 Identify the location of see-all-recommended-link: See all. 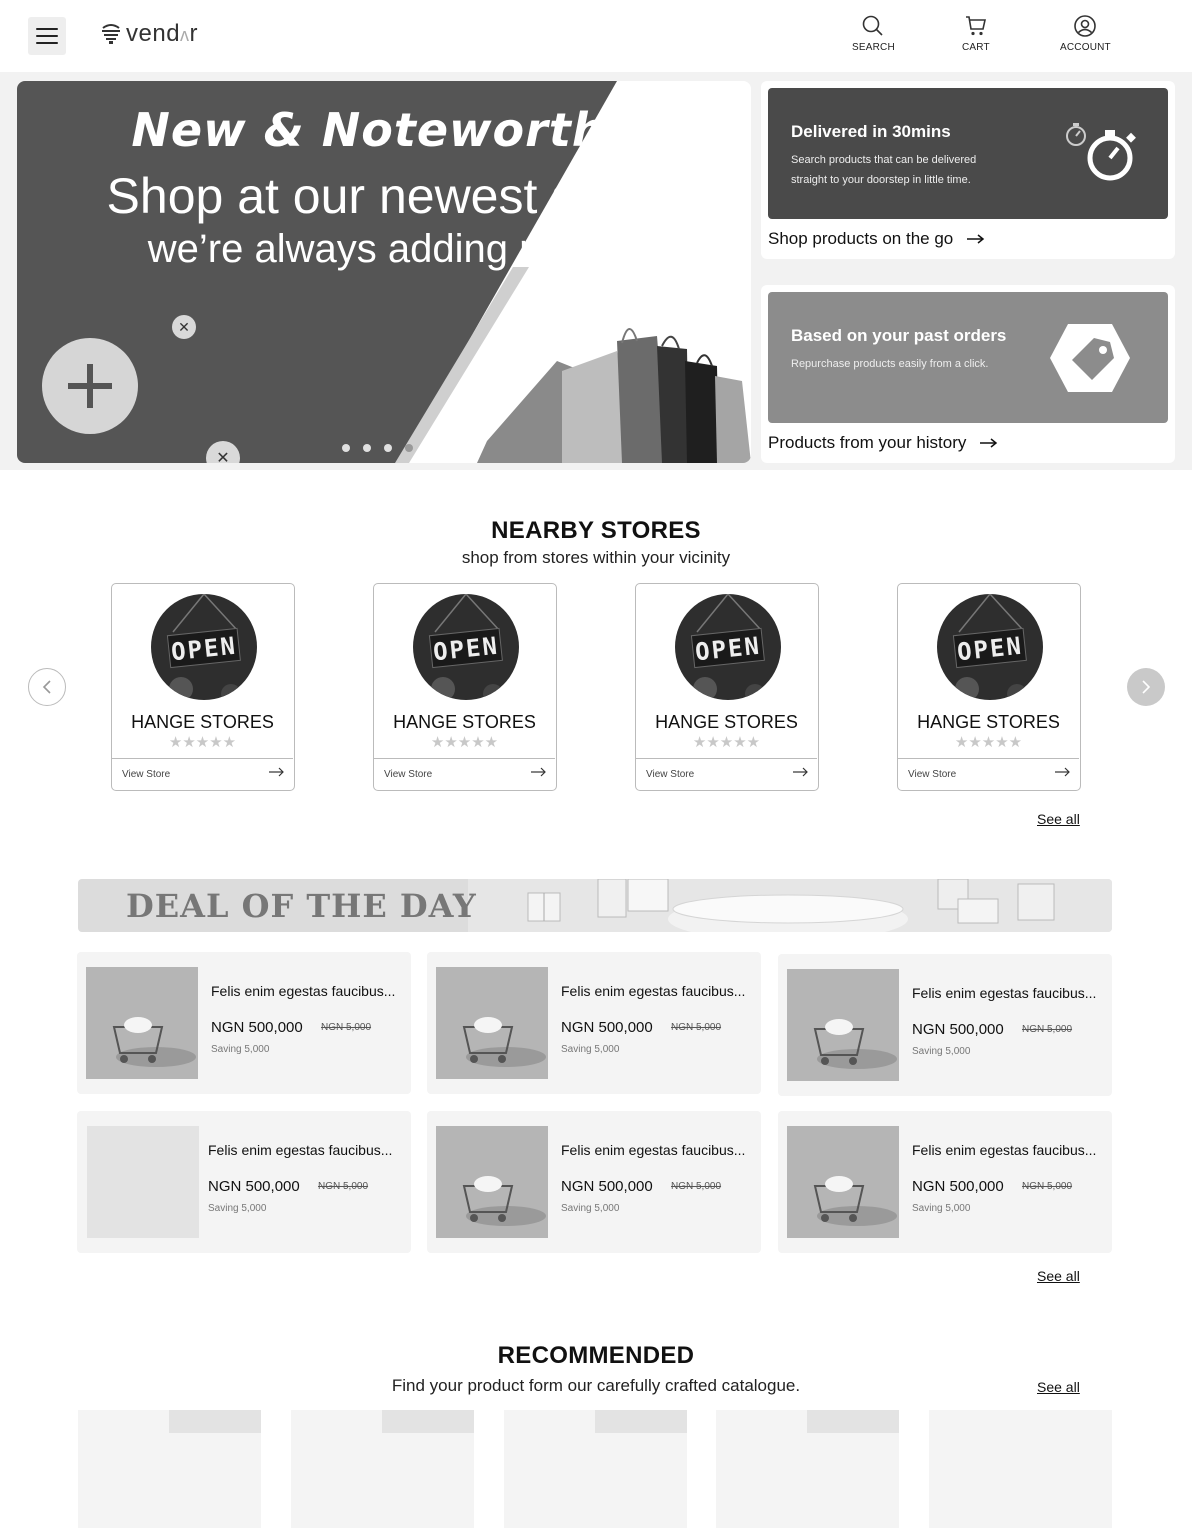
(1058, 1387).